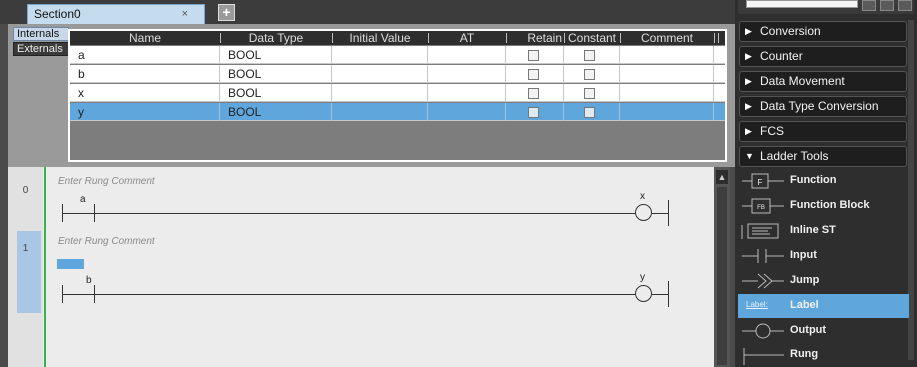  What do you see at coordinates (83, 199) in the screenshot?
I see `contact-variable: a` at bounding box center [83, 199].